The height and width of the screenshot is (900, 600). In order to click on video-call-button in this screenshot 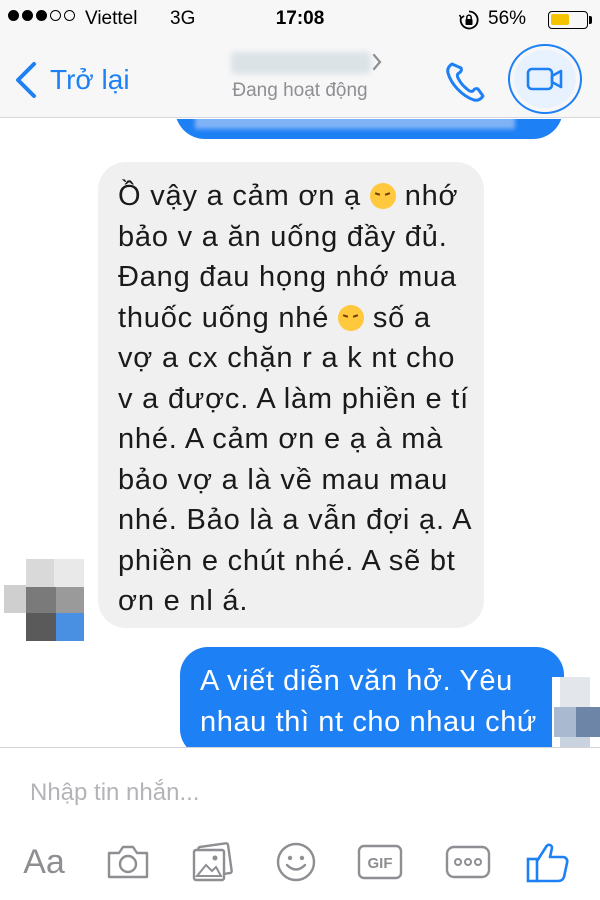, I will do `click(545, 79)`.